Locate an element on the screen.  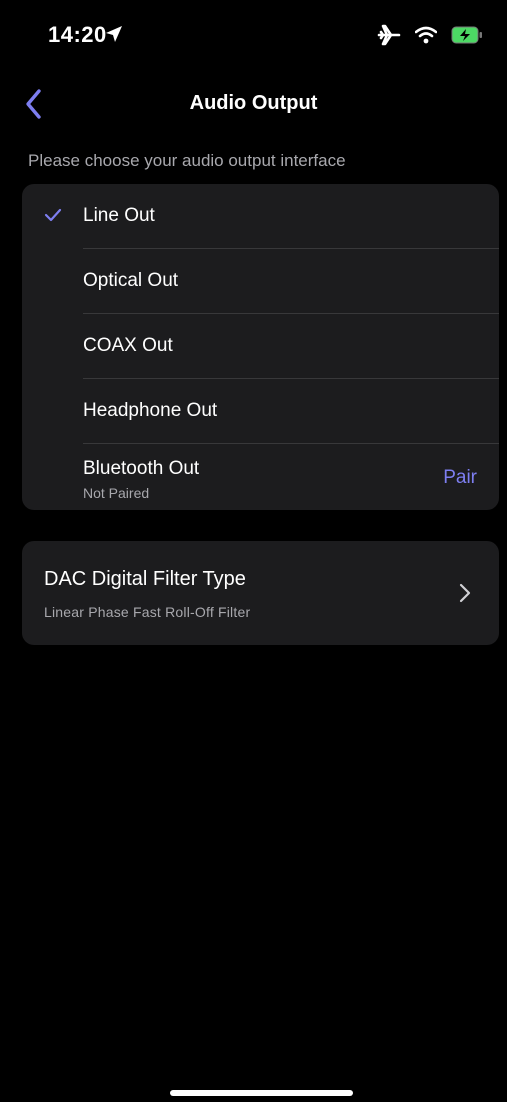
battery-charging-icon is located at coordinates (467, 37).